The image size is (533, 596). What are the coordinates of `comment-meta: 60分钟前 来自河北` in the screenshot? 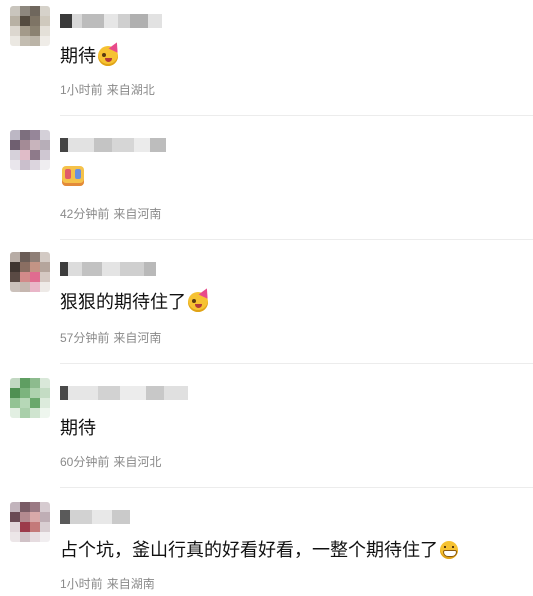 It's located at (110, 462).